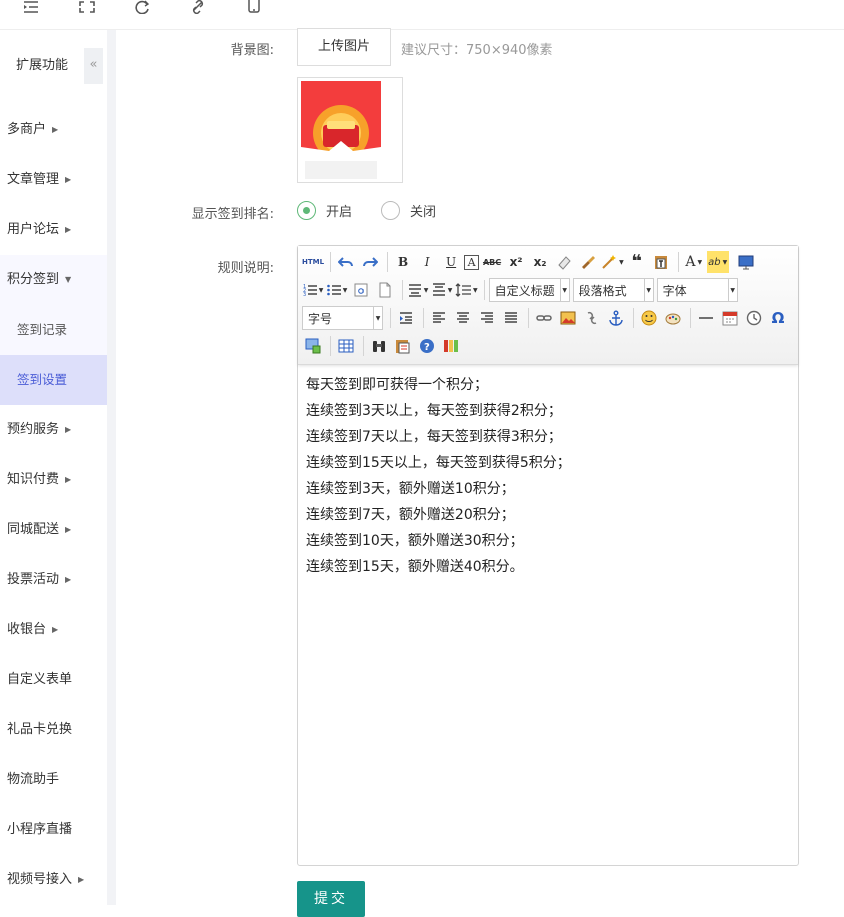 This screenshot has height=917, width=844. I want to click on align-left-icon, so click(439, 318).